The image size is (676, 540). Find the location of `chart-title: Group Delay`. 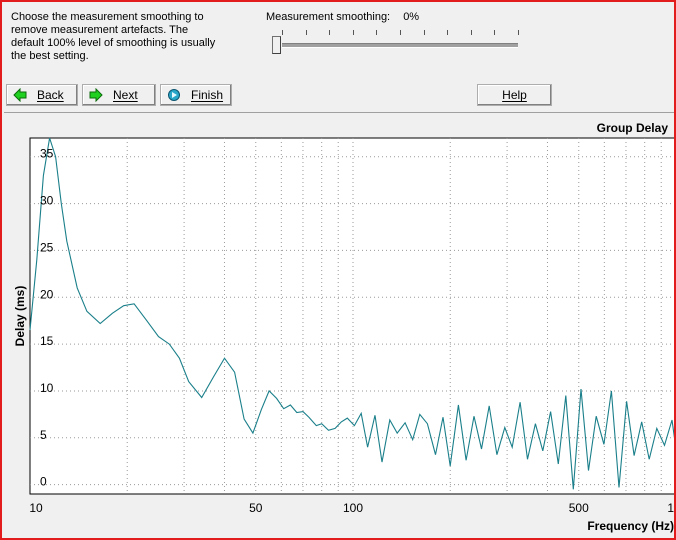

chart-title: Group Delay is located at coordinates (633, 128).